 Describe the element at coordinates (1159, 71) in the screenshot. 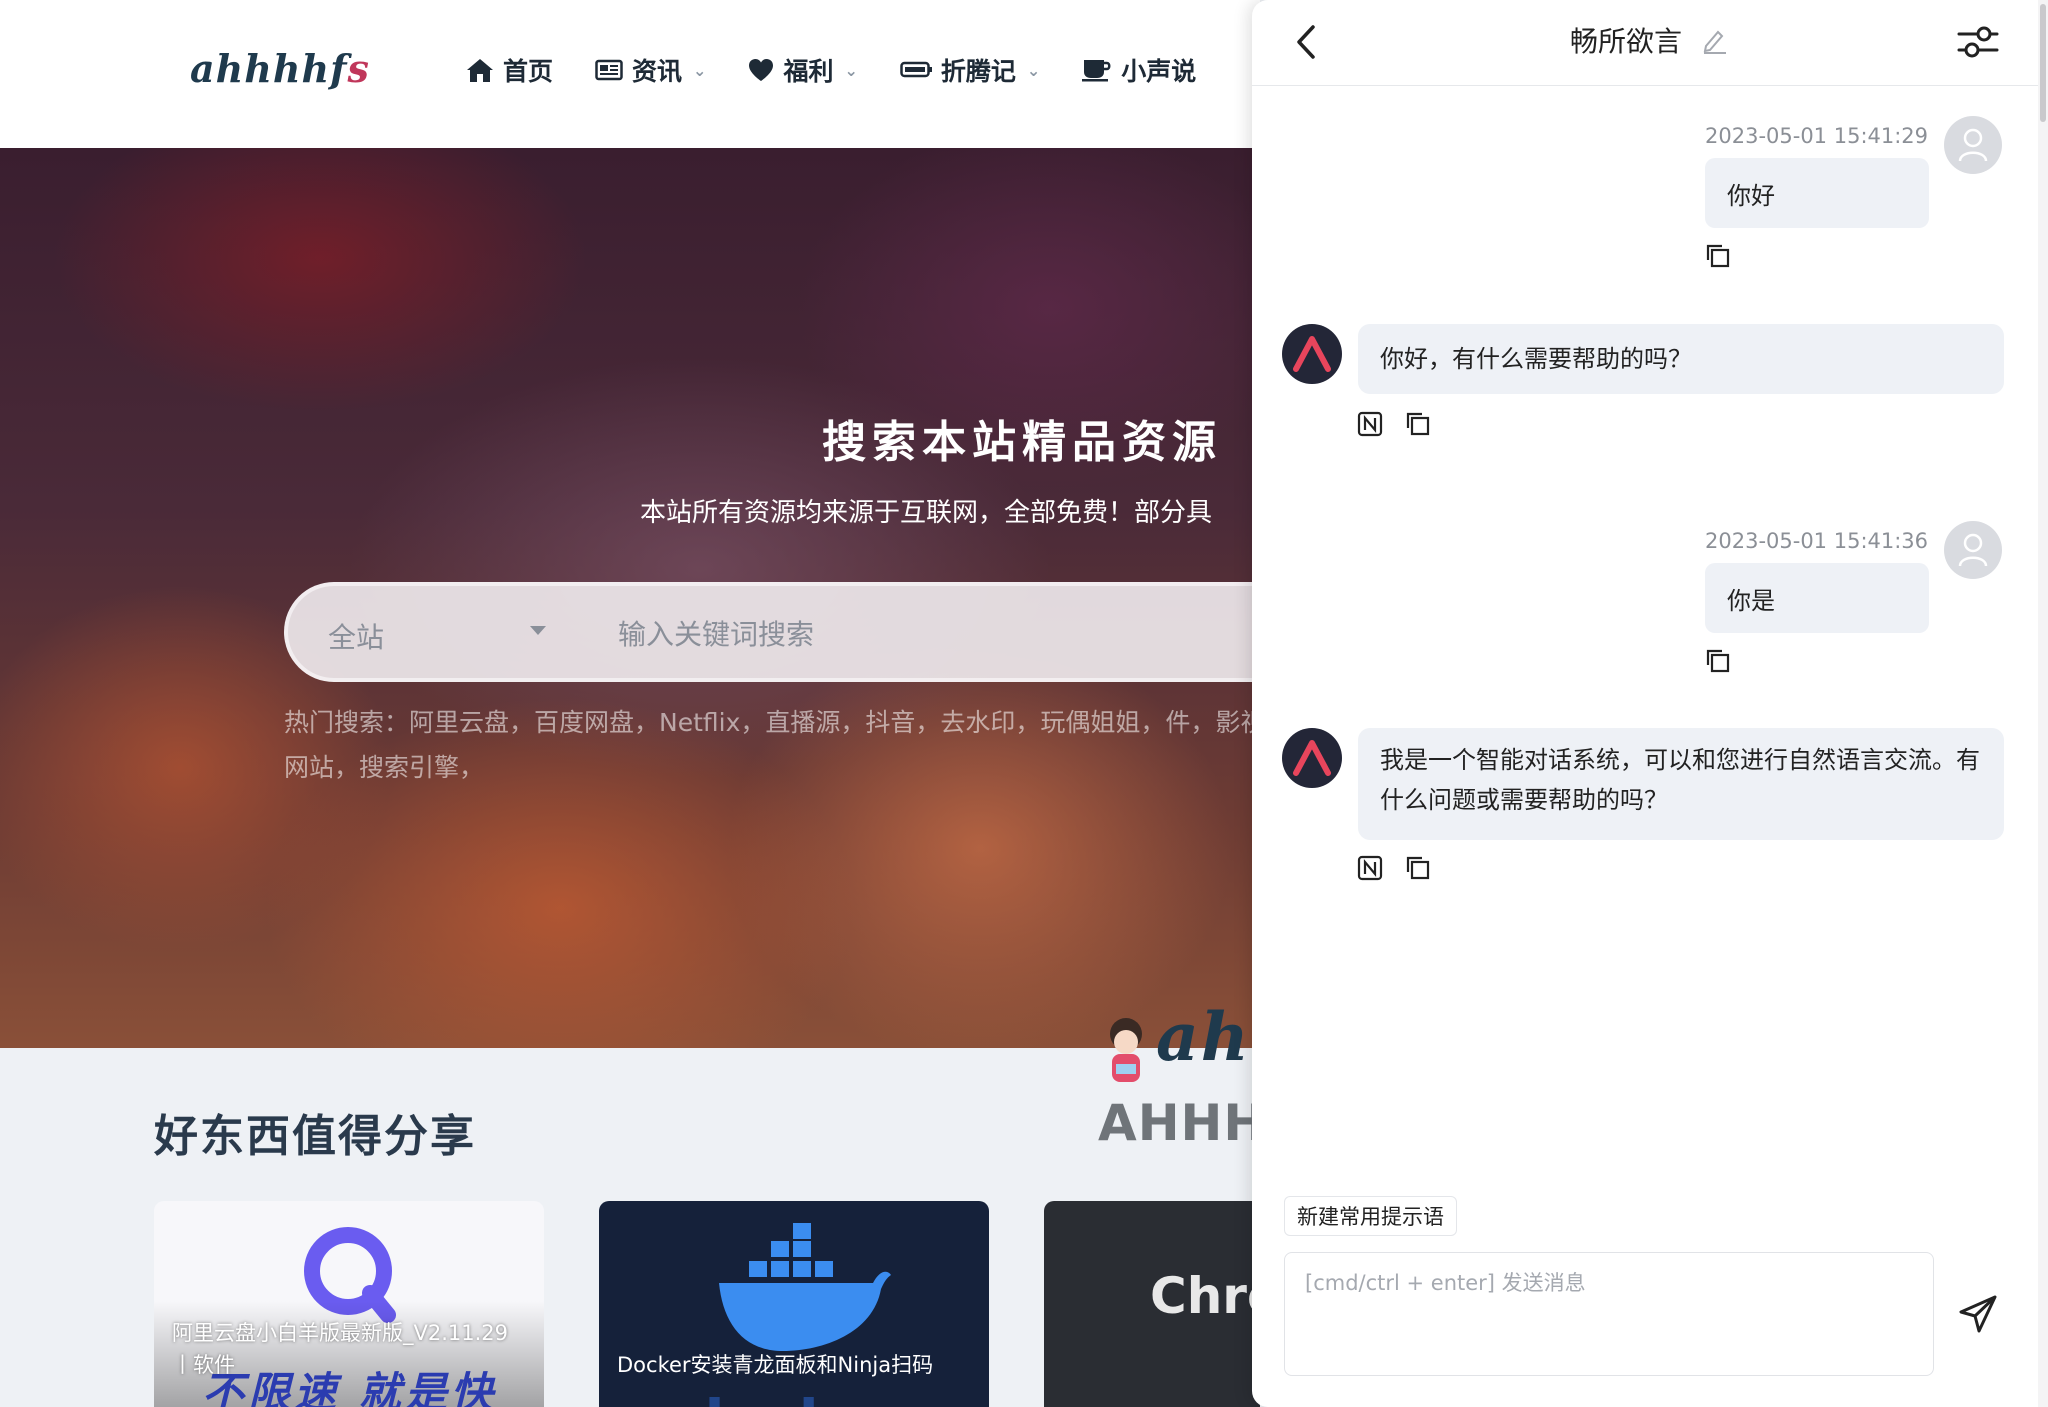

I see `nav-label: 小声说` at that location.